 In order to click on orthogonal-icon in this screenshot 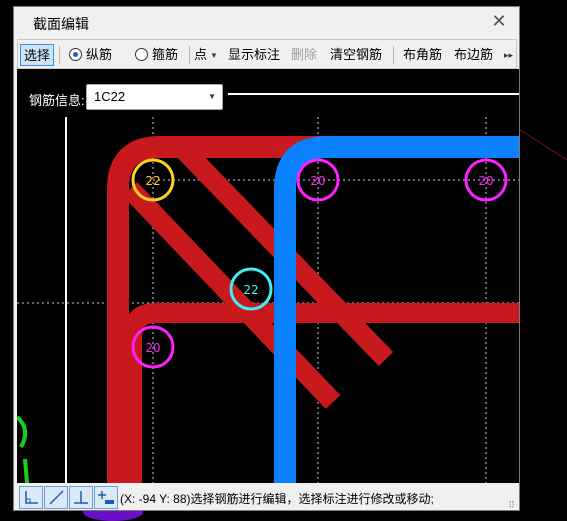, I will do `click(31, 497)`.